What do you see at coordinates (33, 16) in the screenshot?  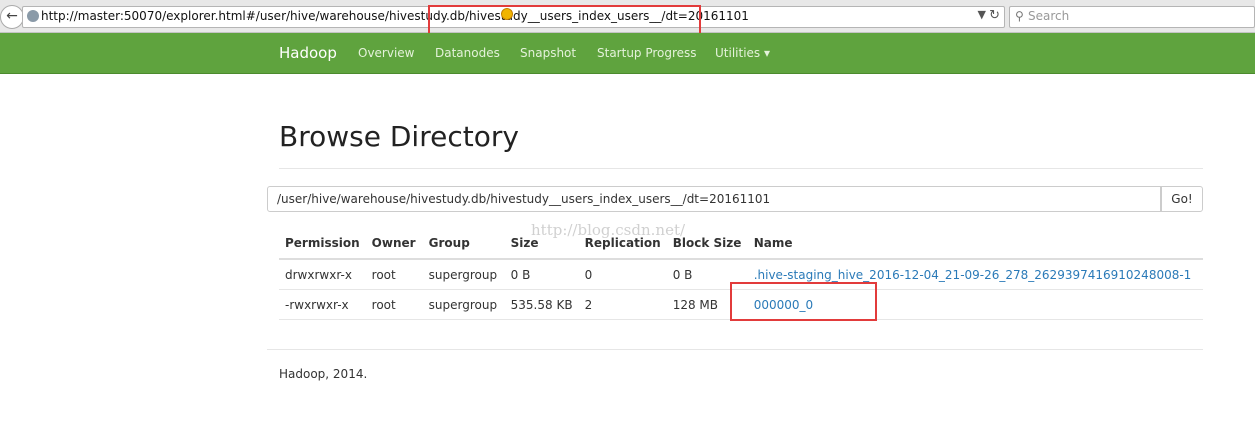 I see `globe-icon` at bounding box center [33, 16].